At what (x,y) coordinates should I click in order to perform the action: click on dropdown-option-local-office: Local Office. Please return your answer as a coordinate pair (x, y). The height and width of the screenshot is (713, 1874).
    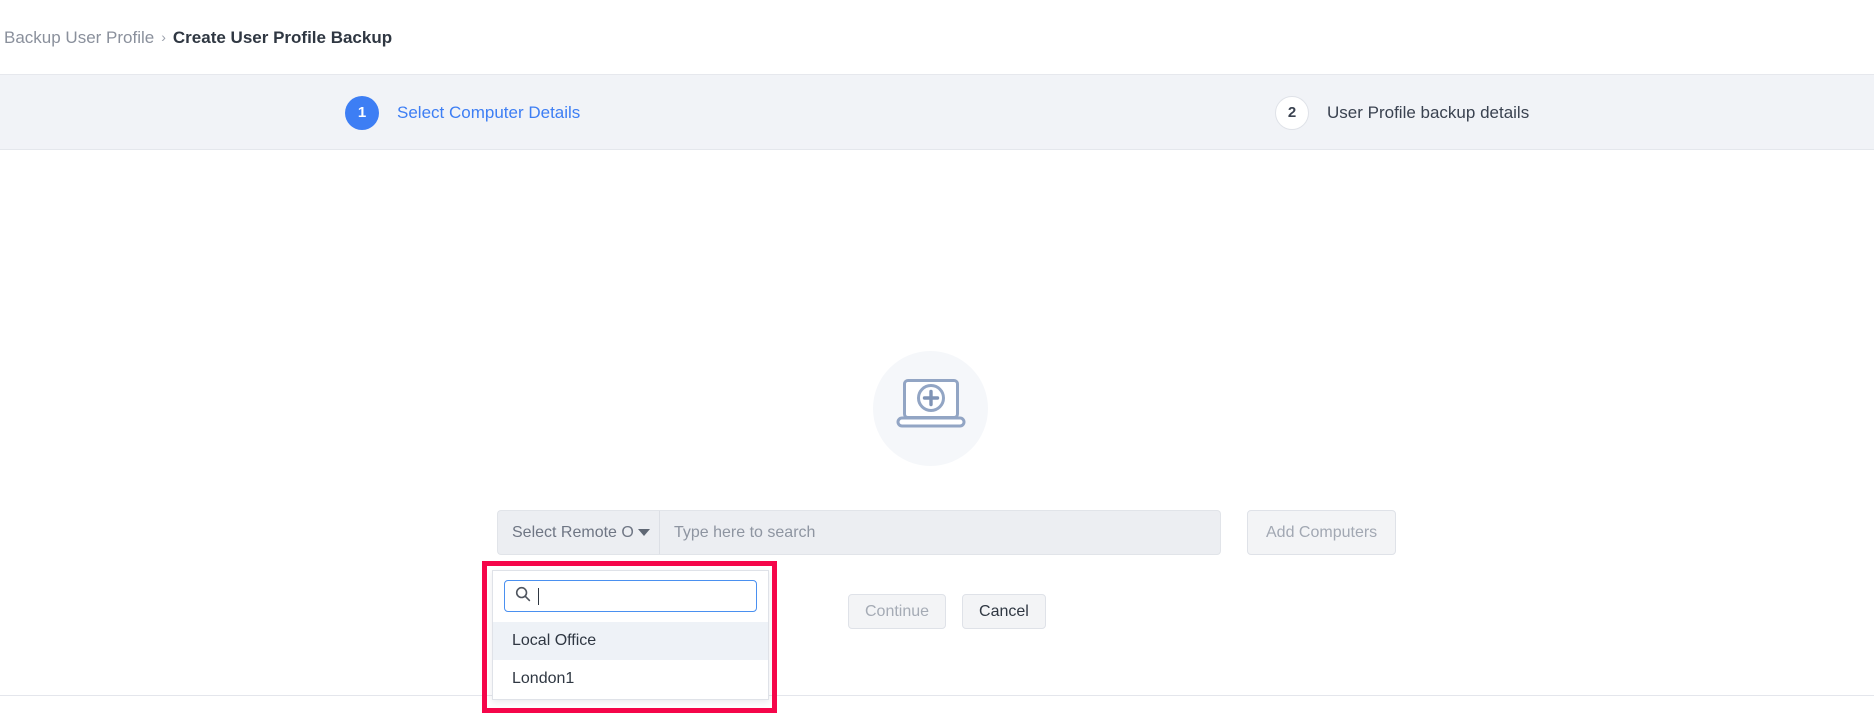
    Looking at the image, I should click on (630, 641).